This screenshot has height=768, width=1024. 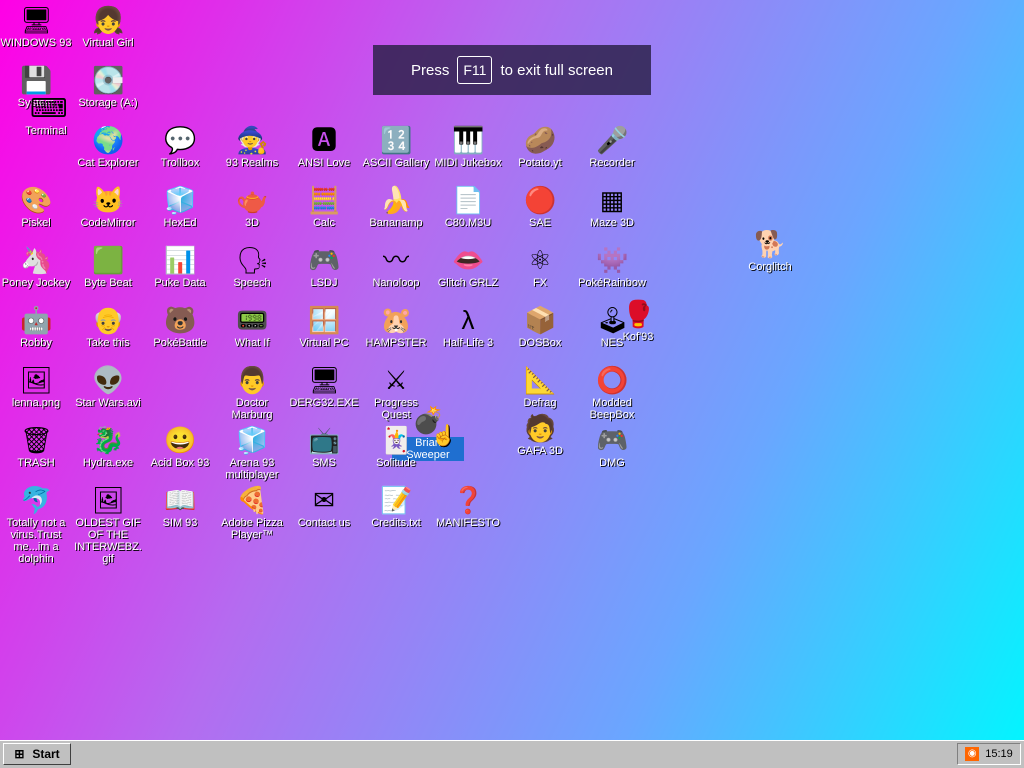 What do you see at coordinates (36, 260) in the screenshot?
I see `pony-icon: 🦄` at bounding box center [36, 260].